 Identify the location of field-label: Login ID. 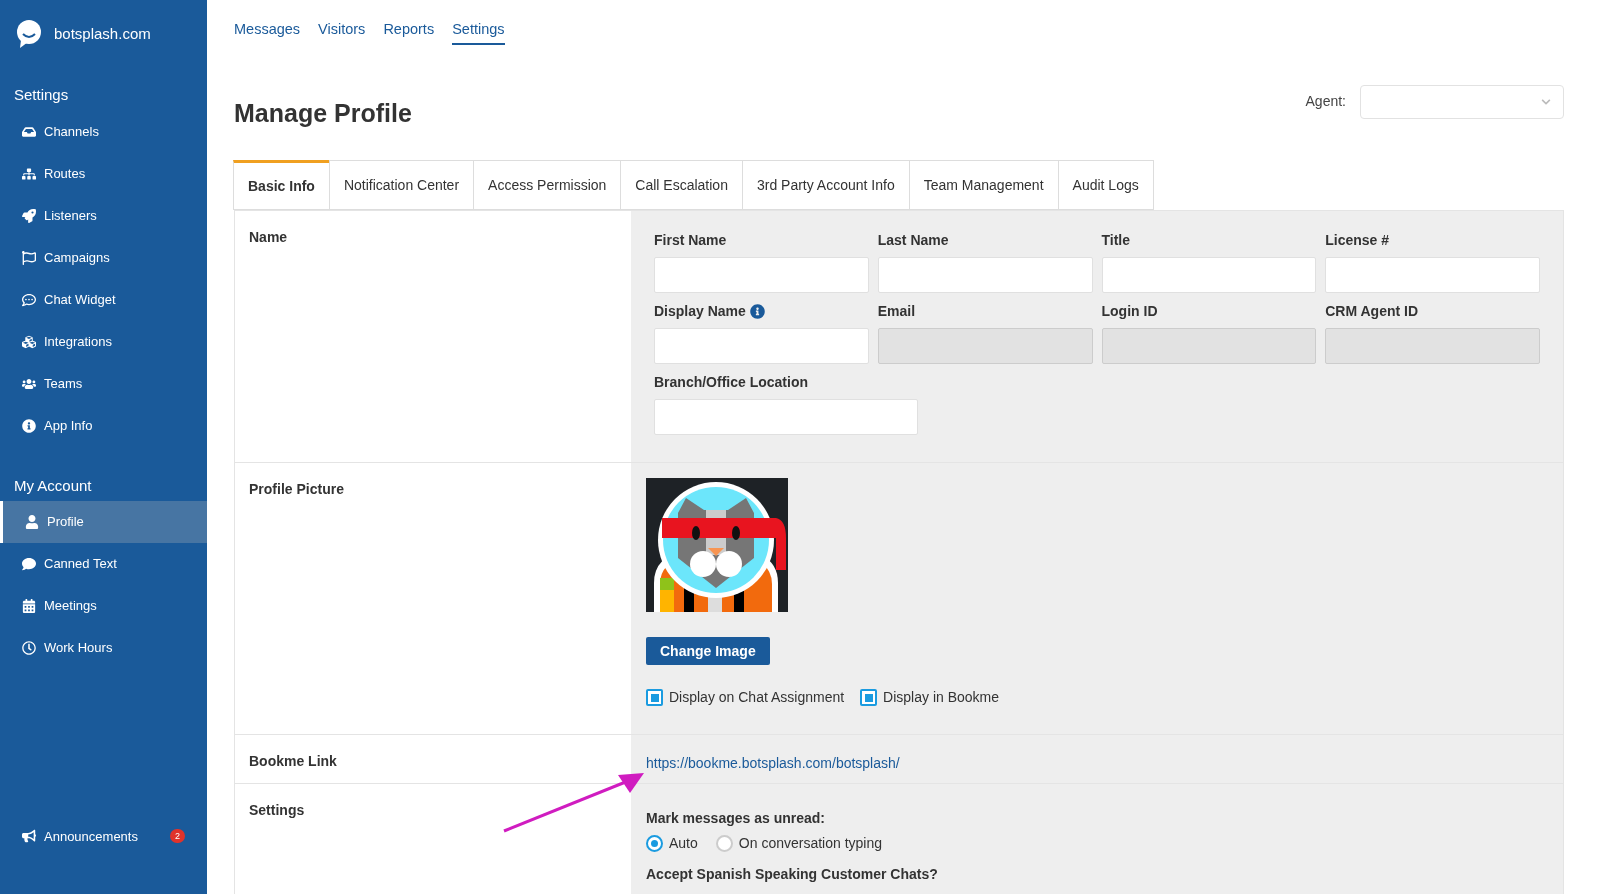
(1129, 312).